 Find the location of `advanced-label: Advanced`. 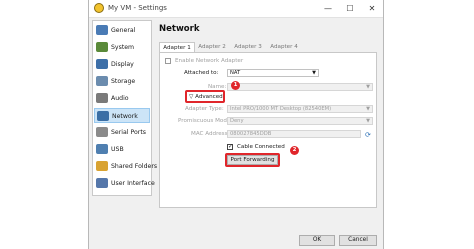

advanced-label: Advanced is located at coordinates (209, 97).